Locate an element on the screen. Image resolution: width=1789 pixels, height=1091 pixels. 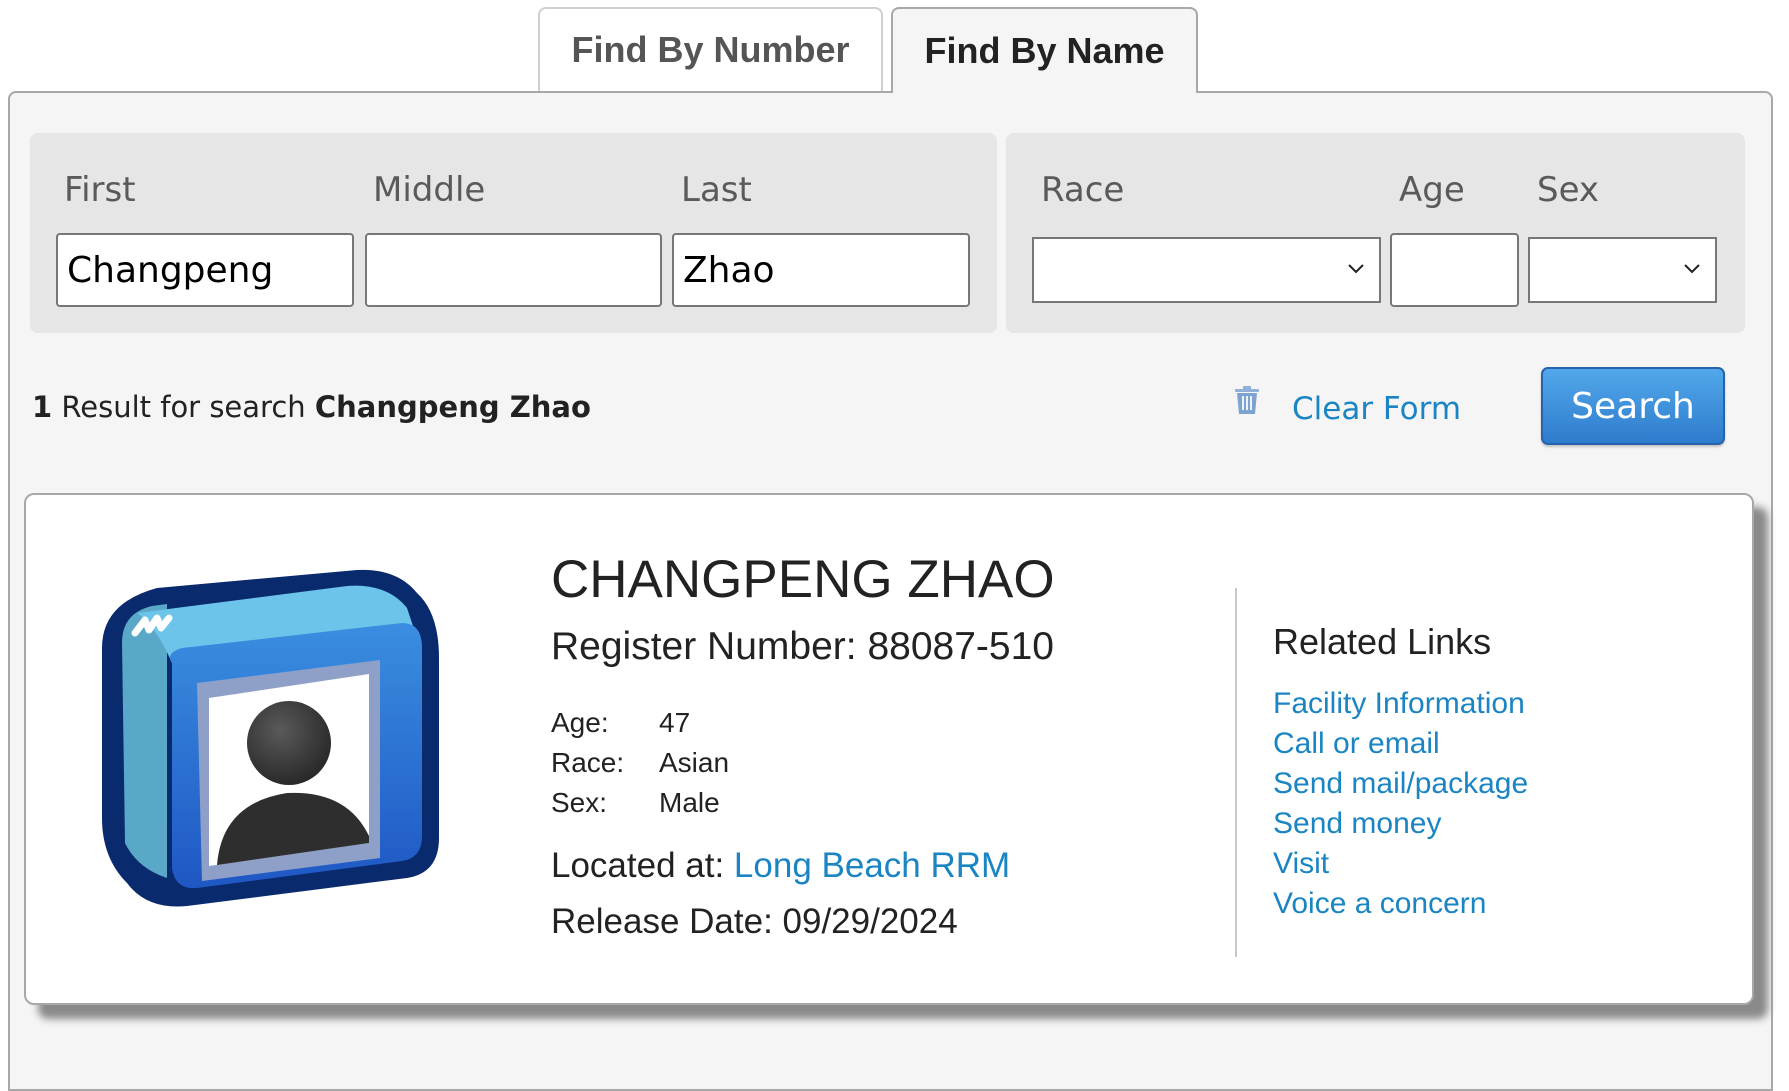
release-date-label: Release Date: is located at coordinates (667, 921).